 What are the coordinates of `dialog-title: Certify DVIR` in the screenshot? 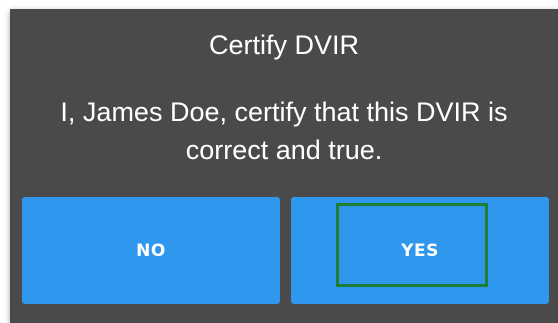 It's located at (284, 45).